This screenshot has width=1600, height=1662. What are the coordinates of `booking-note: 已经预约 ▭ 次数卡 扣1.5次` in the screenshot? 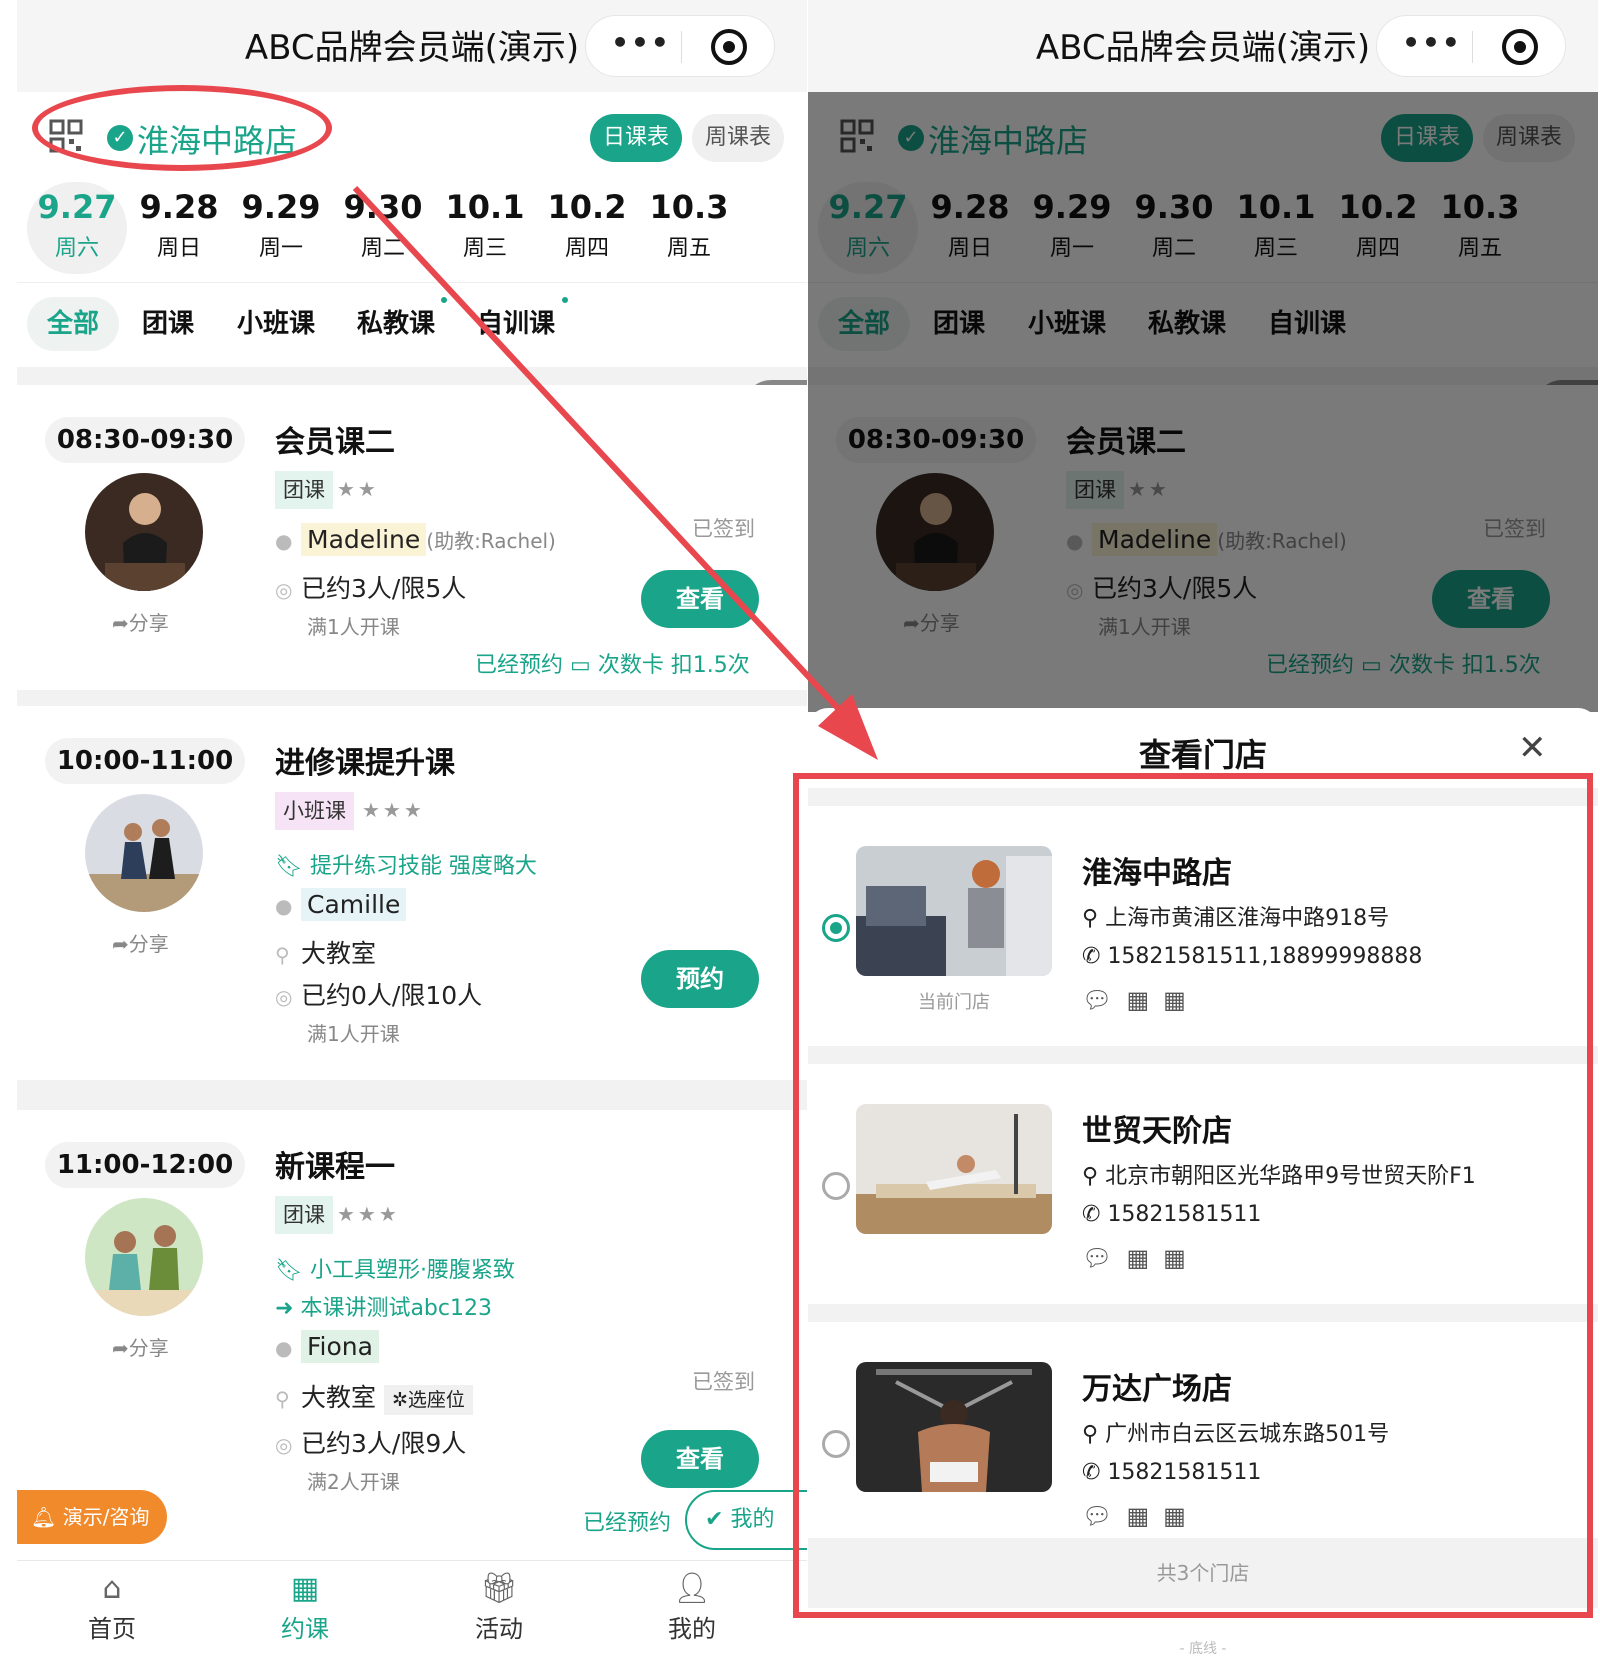 It's located at (612, 663).